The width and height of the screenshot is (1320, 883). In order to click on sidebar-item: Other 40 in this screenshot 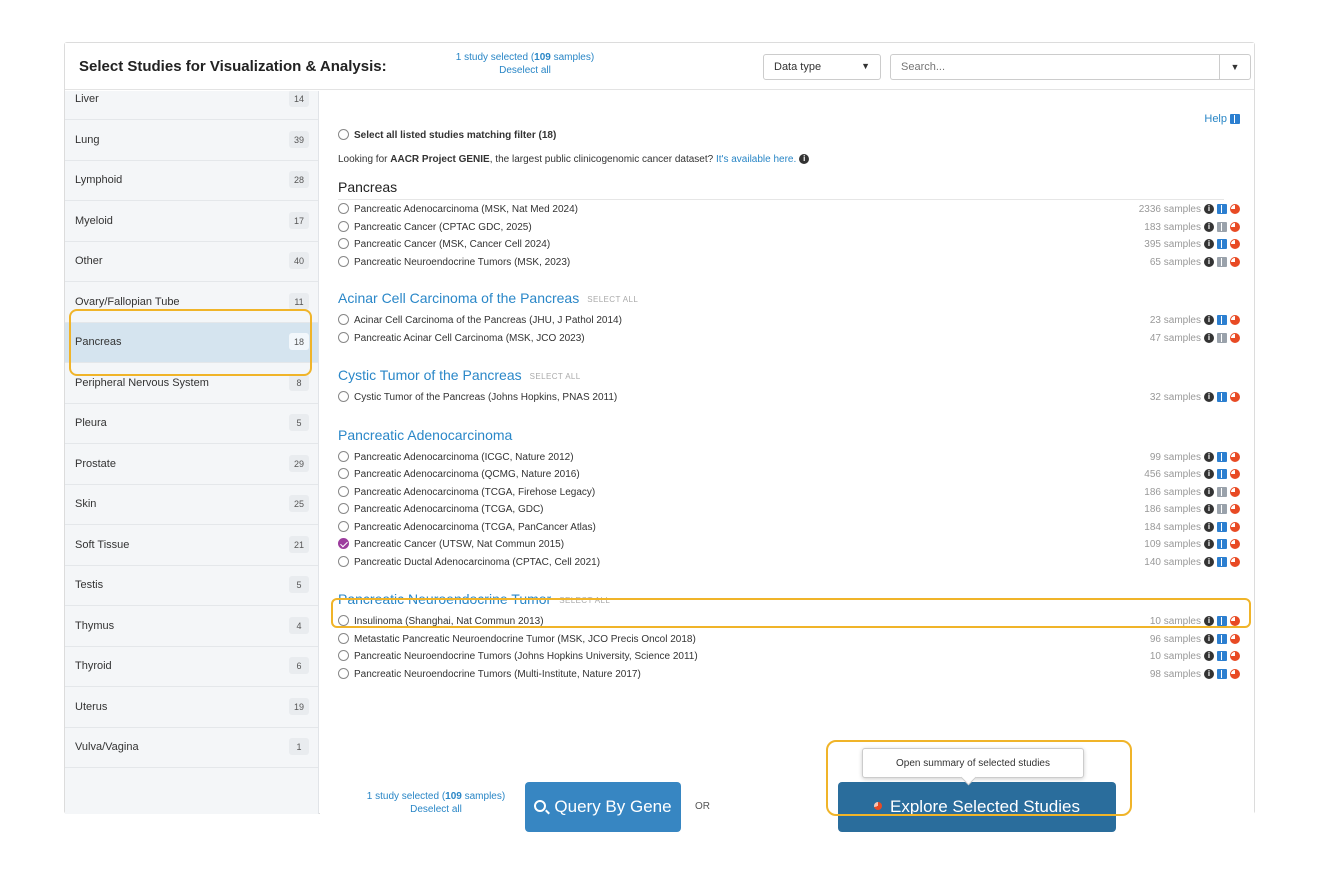, I will do `click(191, 262)`.